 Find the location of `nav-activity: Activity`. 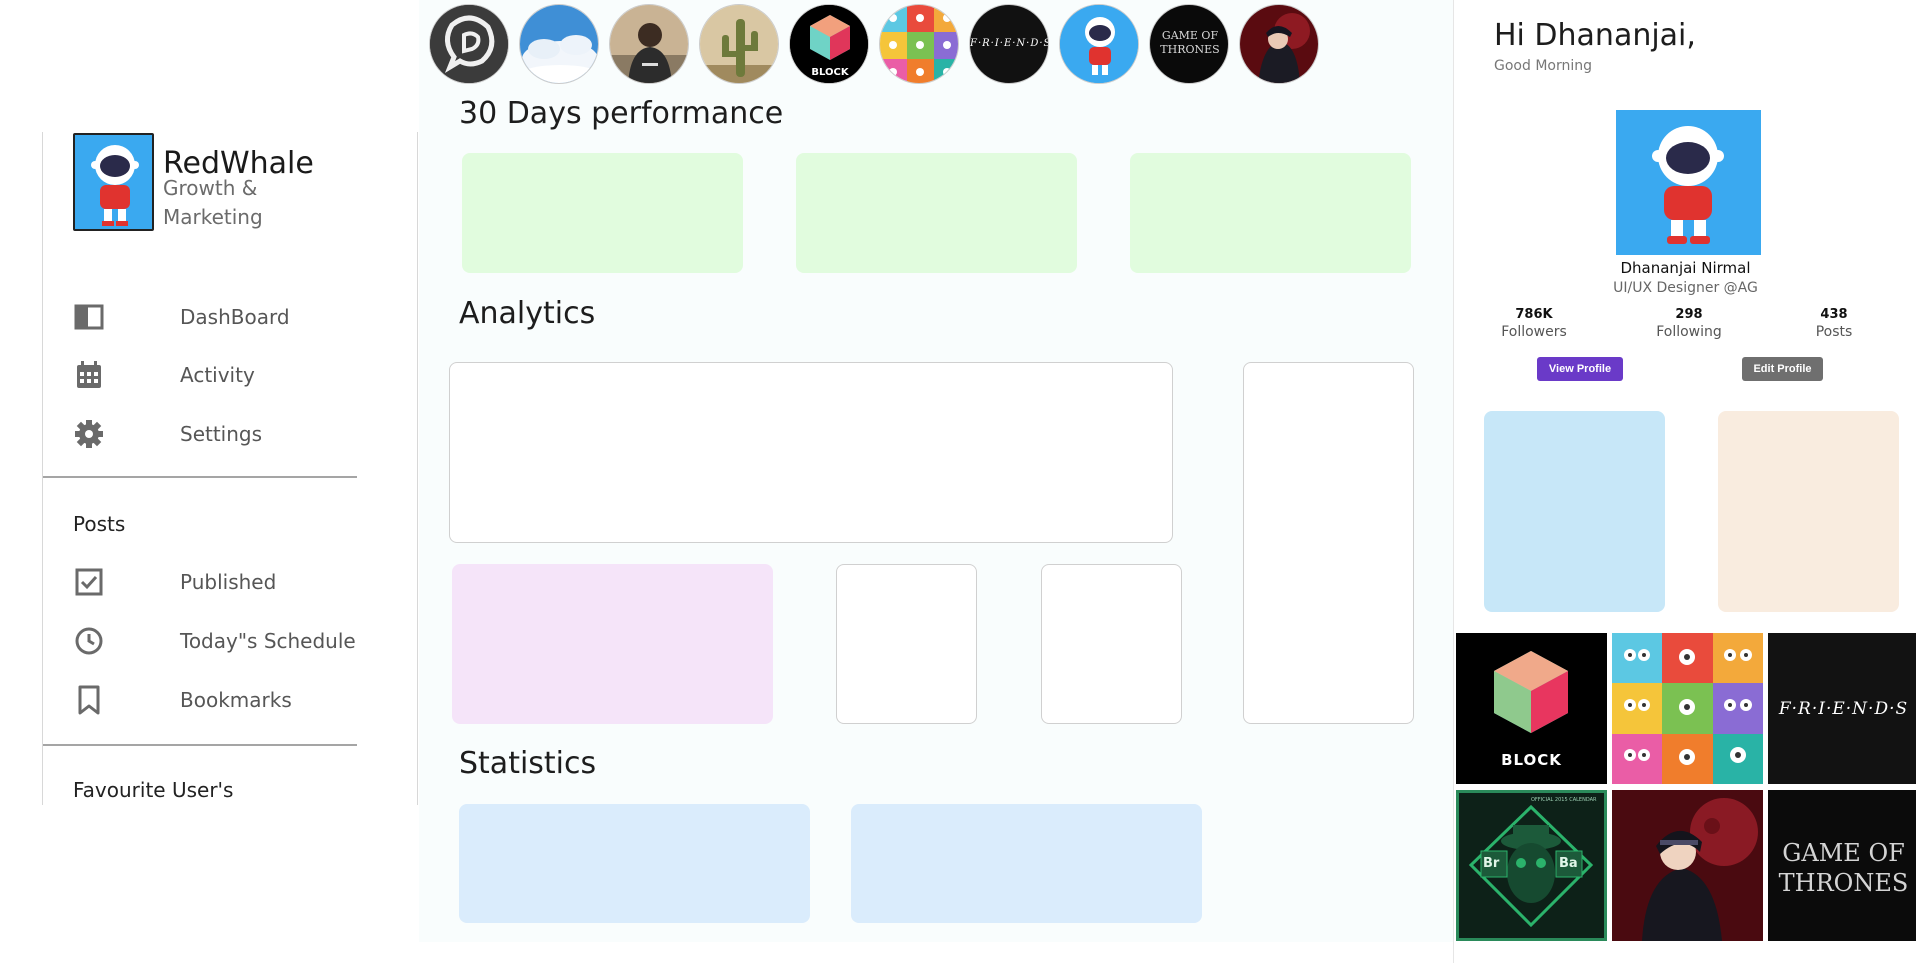

nav-activity: Activity is located at coordinates (223, 375).